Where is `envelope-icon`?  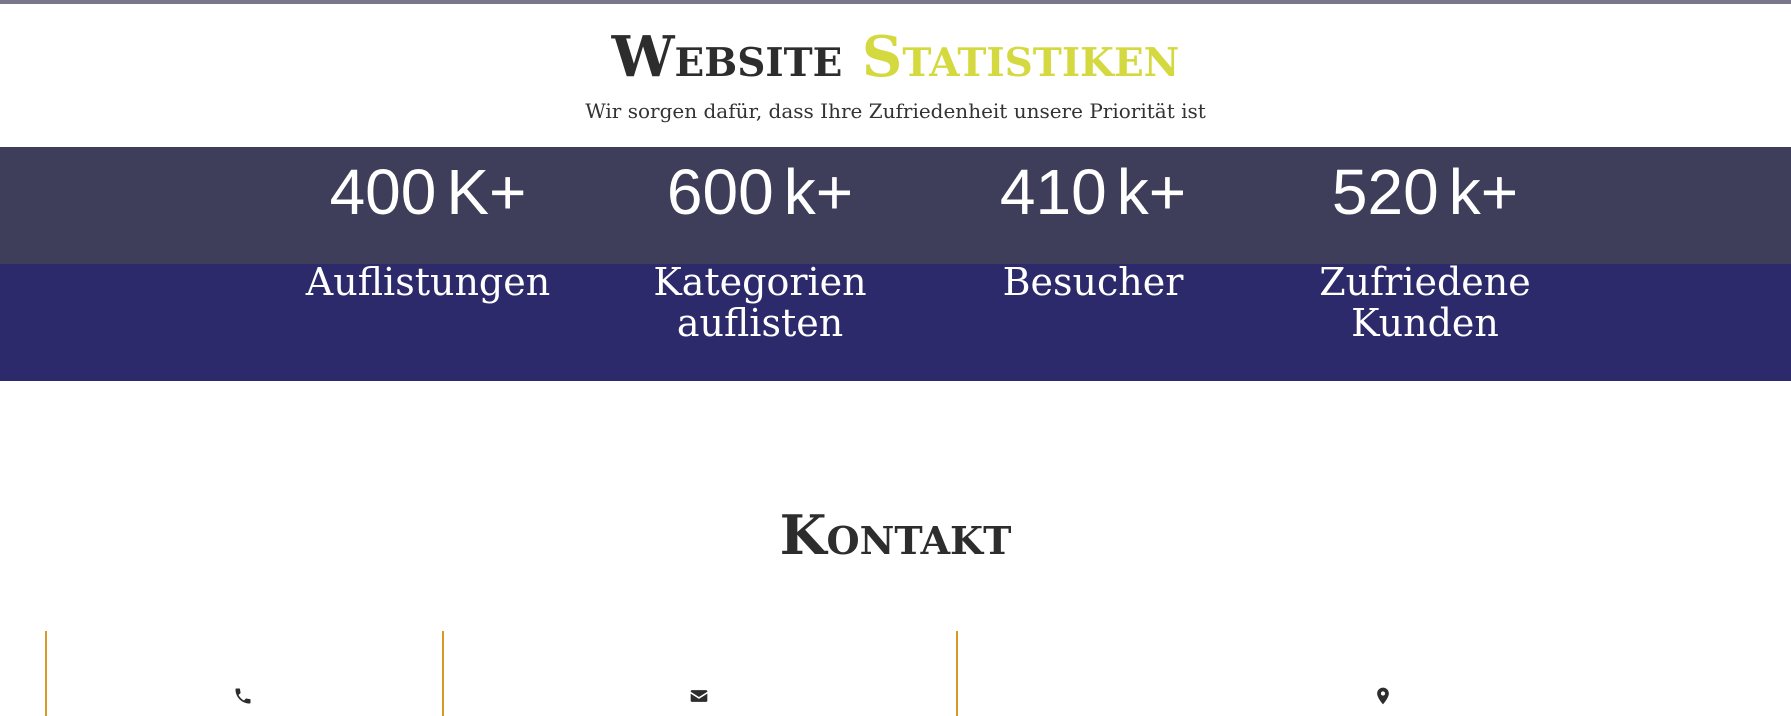 envelope-icon is located at coordinates (699, 696).